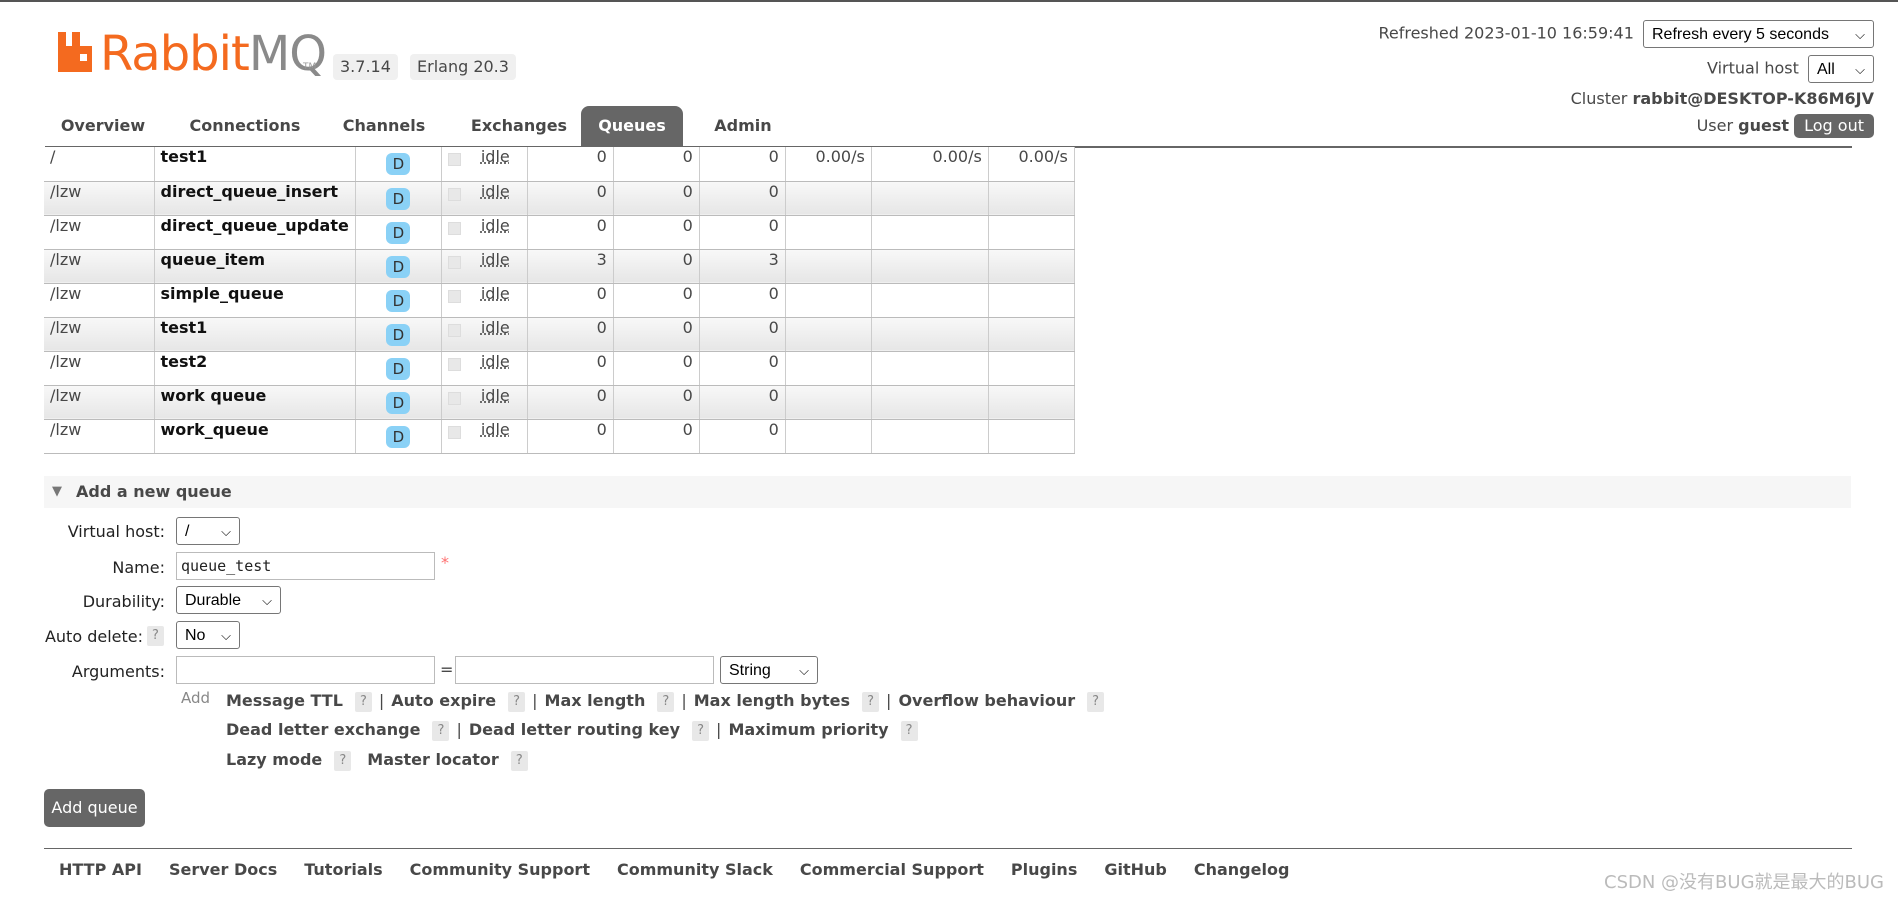 This screenshot has width=1898, height=901. I want to click on arg-dead-letter-exchange-link: Dead letter exchange, so click(323, 729).